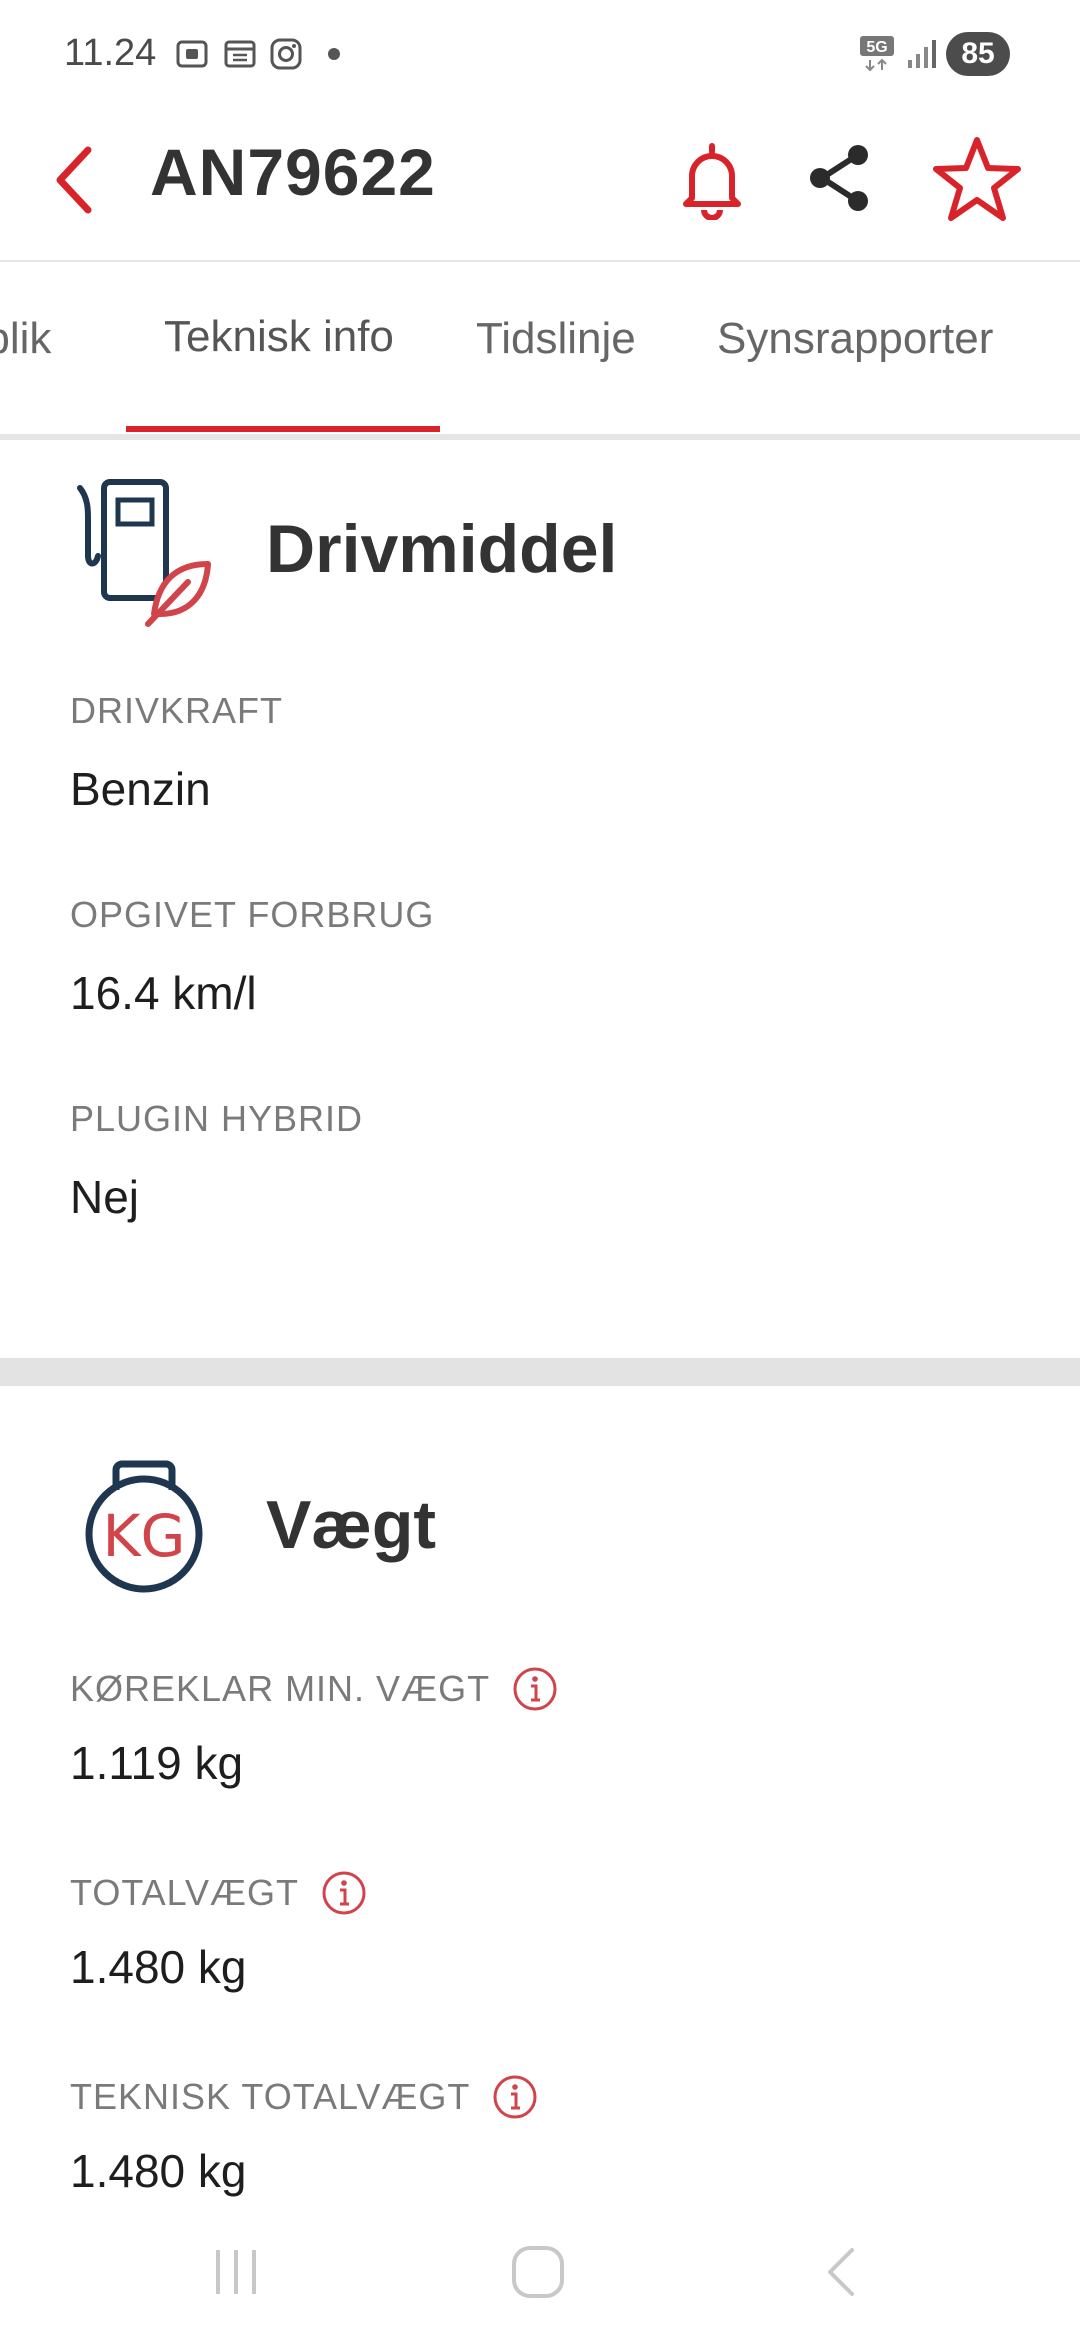 This screenshot has height=2340, width=1080. I want to click on section-title-drivmiddel: Drivmiddel, so click(442, 549).